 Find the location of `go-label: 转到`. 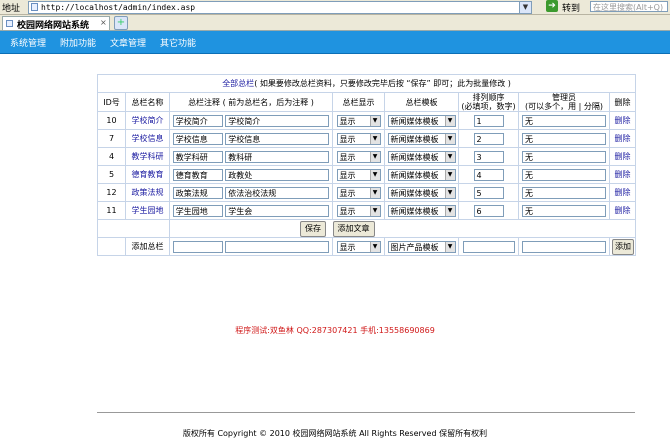

go-label: 转到 is located at coordinates (571, 7).